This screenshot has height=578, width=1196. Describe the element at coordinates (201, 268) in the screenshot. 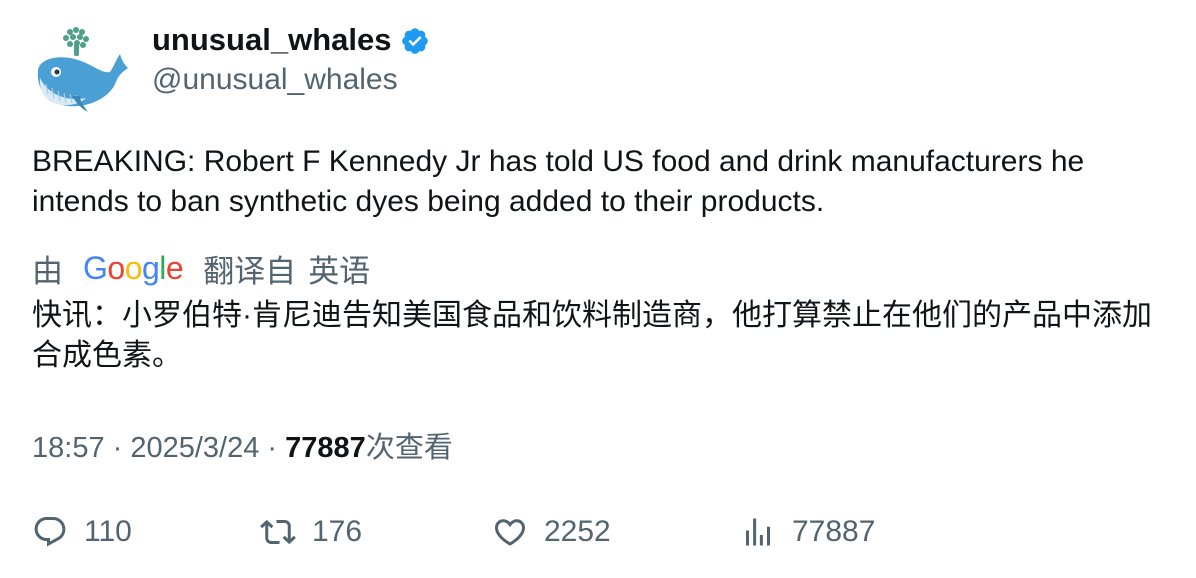

I see `translation-attribution: 由 Google 翻译自 英语` at that location.